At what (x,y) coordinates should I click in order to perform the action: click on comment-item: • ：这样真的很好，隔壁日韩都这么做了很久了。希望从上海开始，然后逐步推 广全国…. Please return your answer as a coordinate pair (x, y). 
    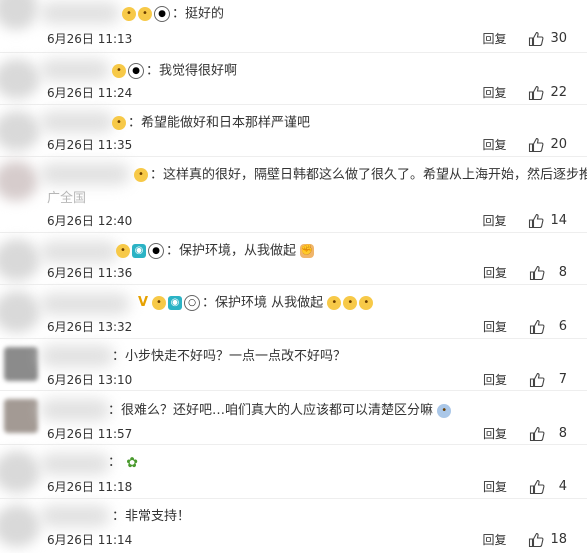
    Looking at the image, I should click on (293, 194).